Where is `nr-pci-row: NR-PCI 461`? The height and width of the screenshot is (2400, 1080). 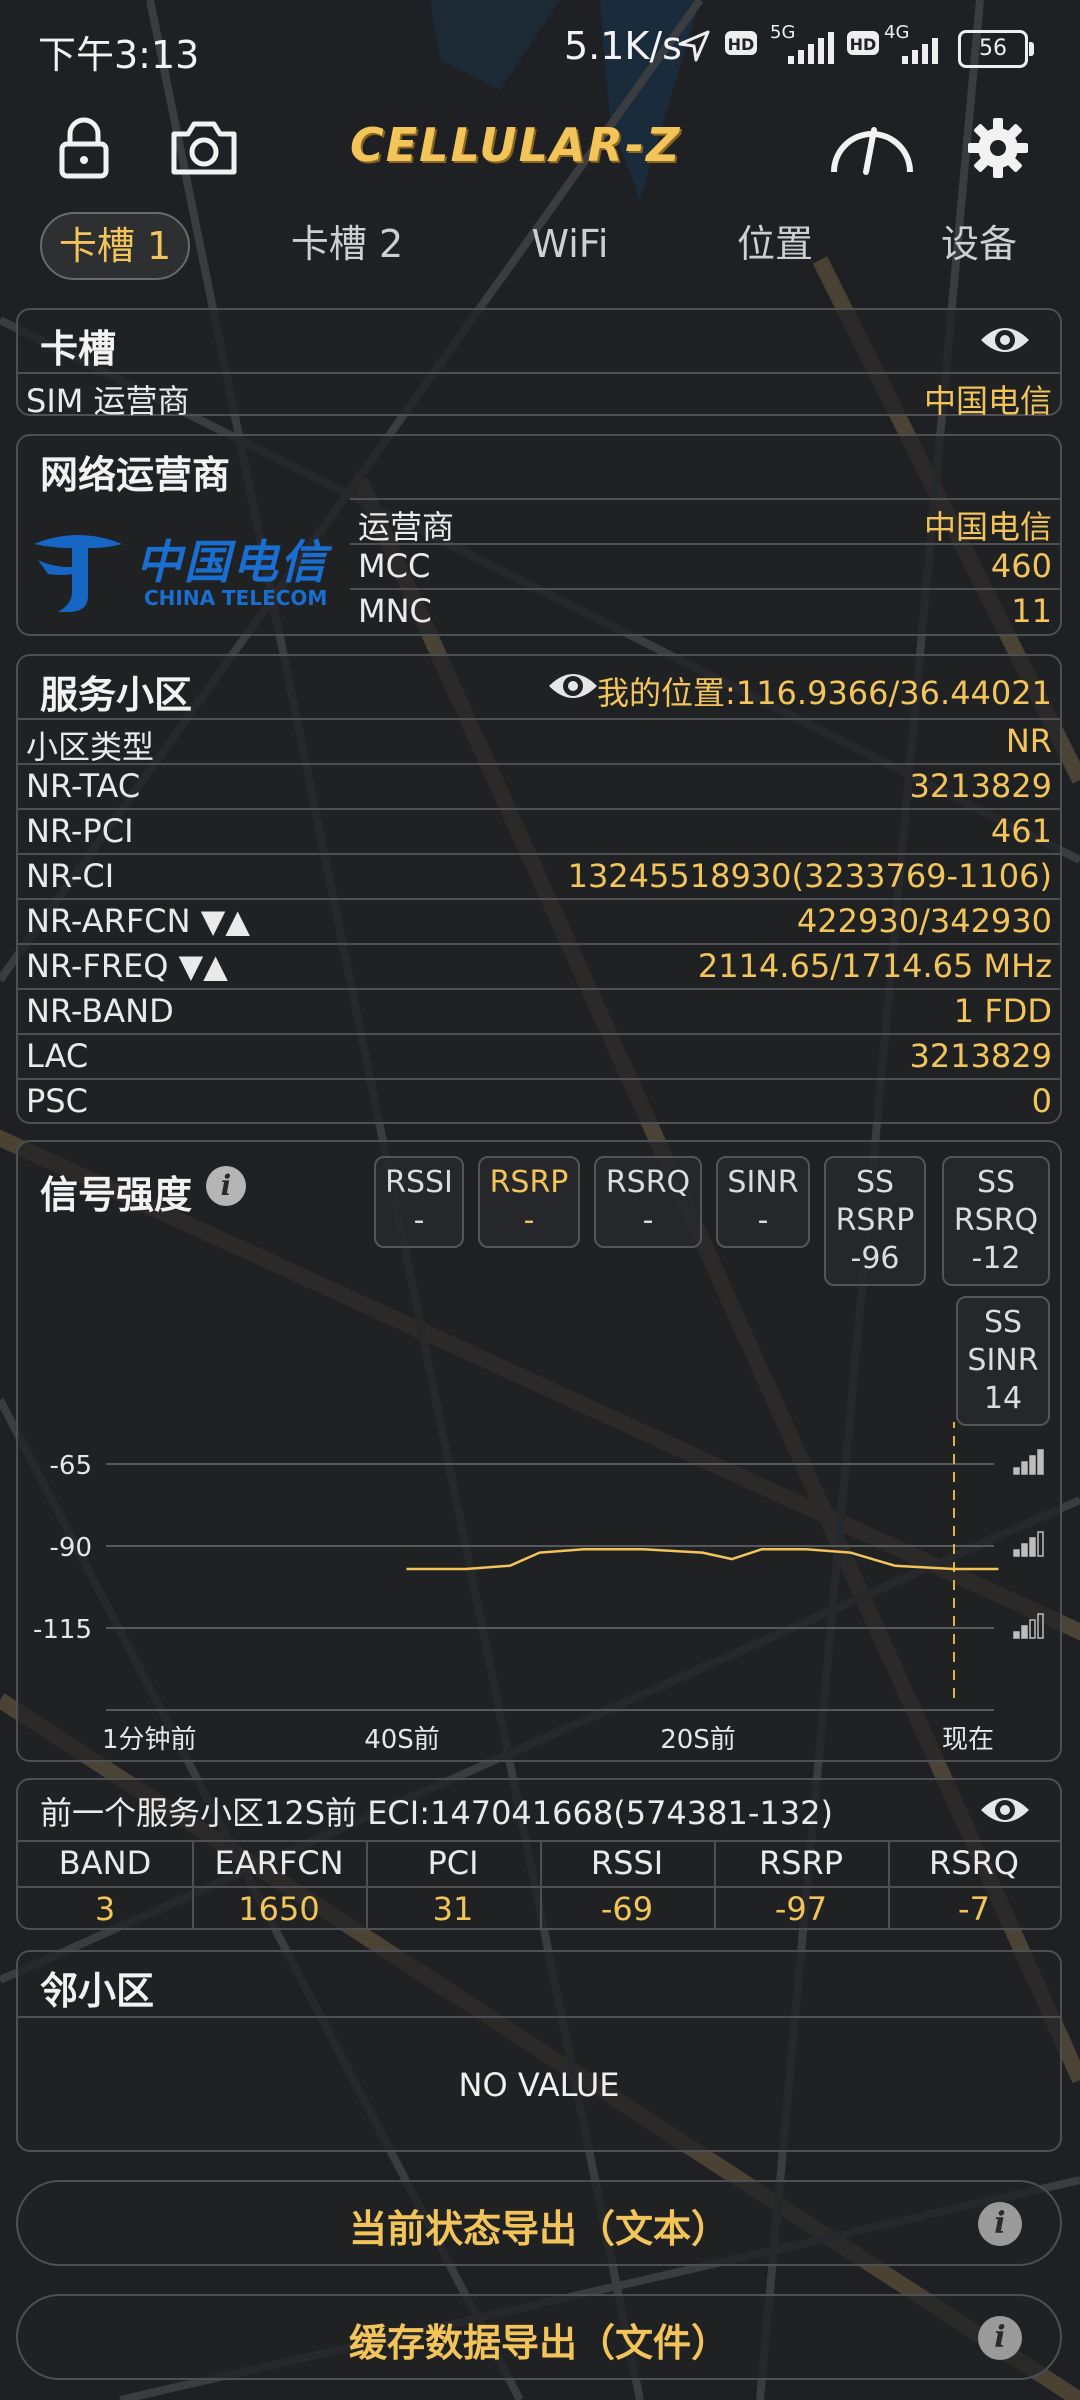 nr-pci-row: NR-PCI 461 is located at coordinates (539, 831).